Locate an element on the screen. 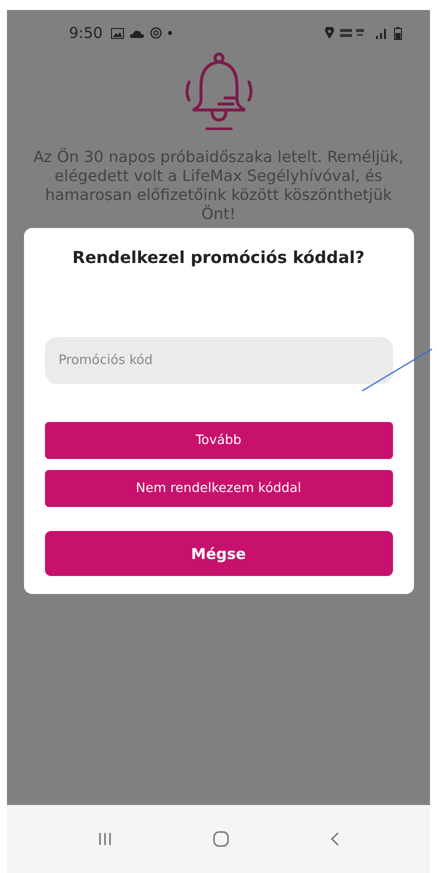  expiry-message: Az Ön 30 napos próbaidőszaka letelt. Reméljük, elégedett volt a LifeMax Segélyhívóval, és hamarosan előfizetőink között köszönthetjük Önt! is located at coordinates (218, 186).